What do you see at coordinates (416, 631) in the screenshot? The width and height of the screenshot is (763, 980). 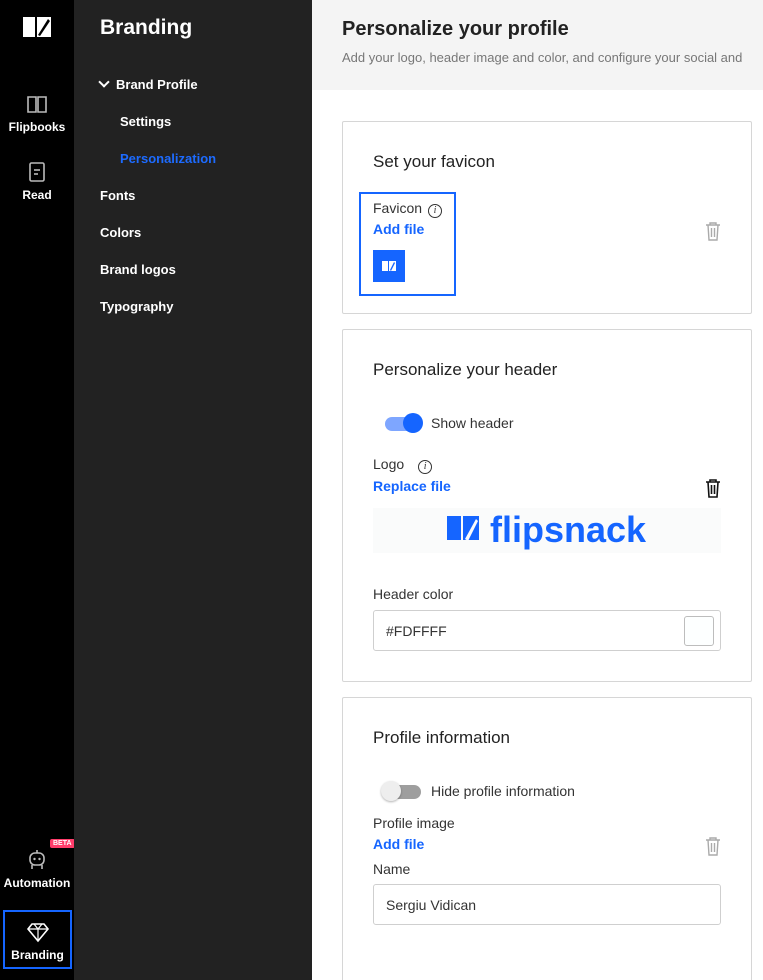 I see `header-color-value: #FDFFFF` at bounding box center [416, 631].